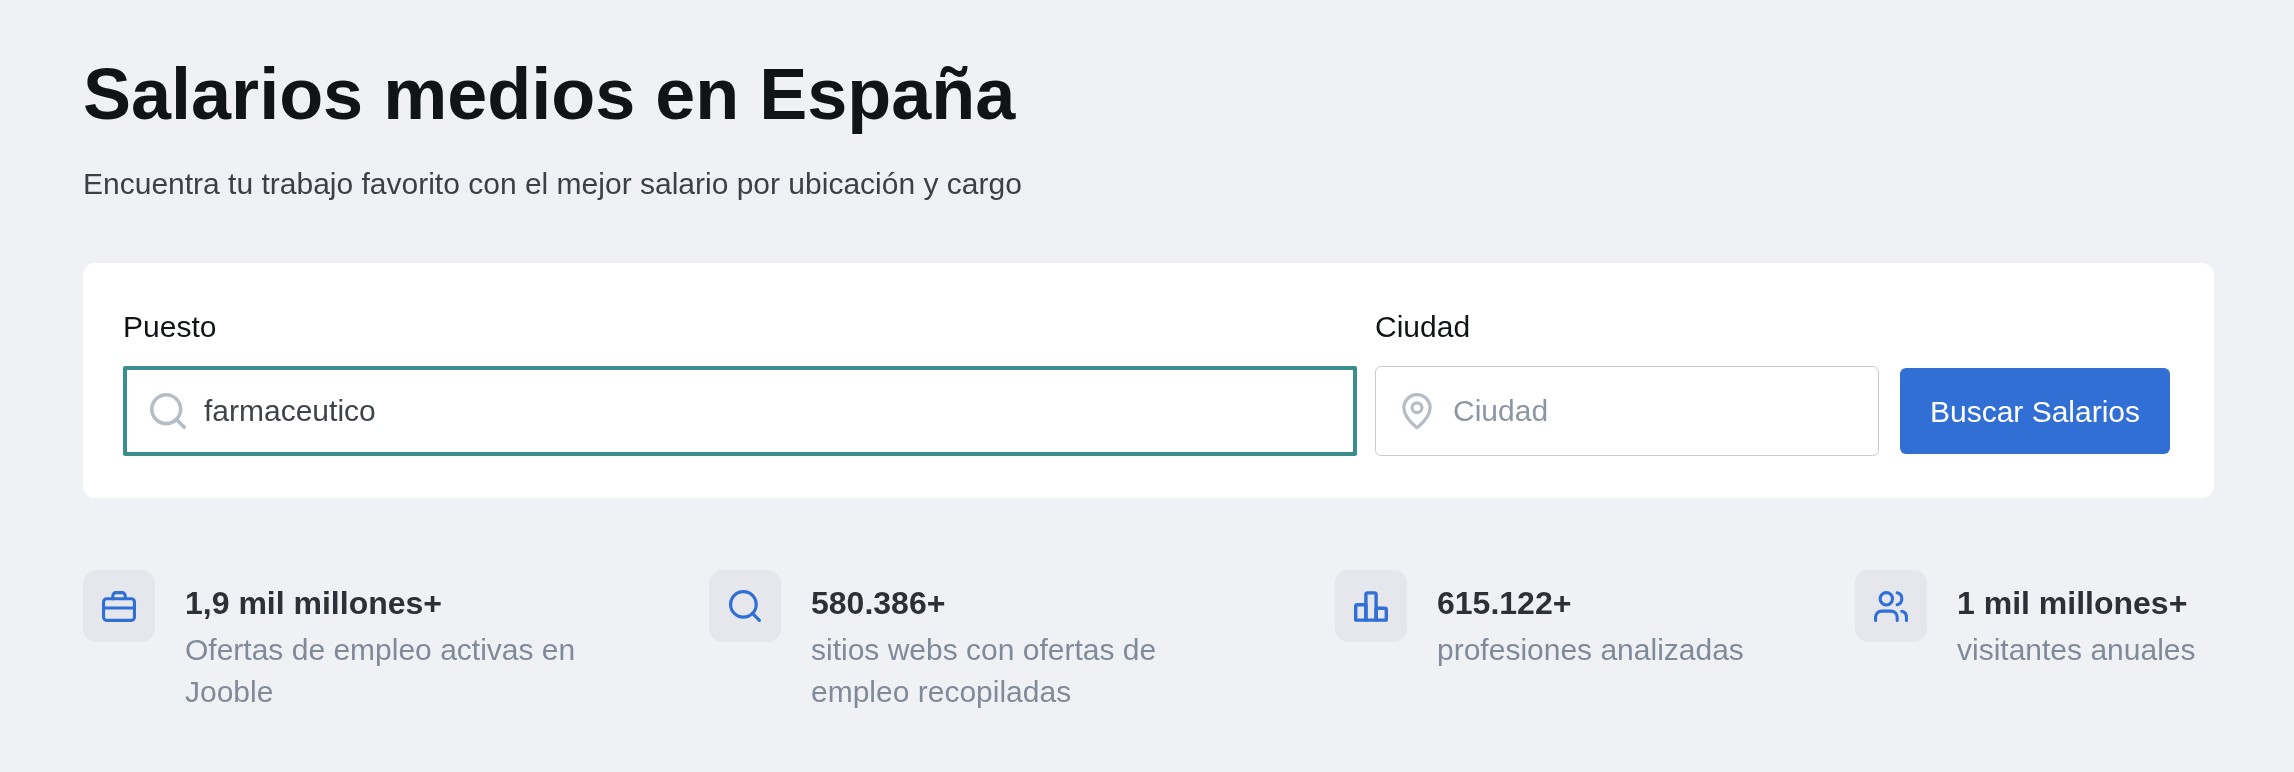 The width and height of the screenshot is (2294, 772). I want to click on page-subtitle: Encuentra tu trabajo favorito con el mejor salario por ubicación y cargo, so click(552, 184).